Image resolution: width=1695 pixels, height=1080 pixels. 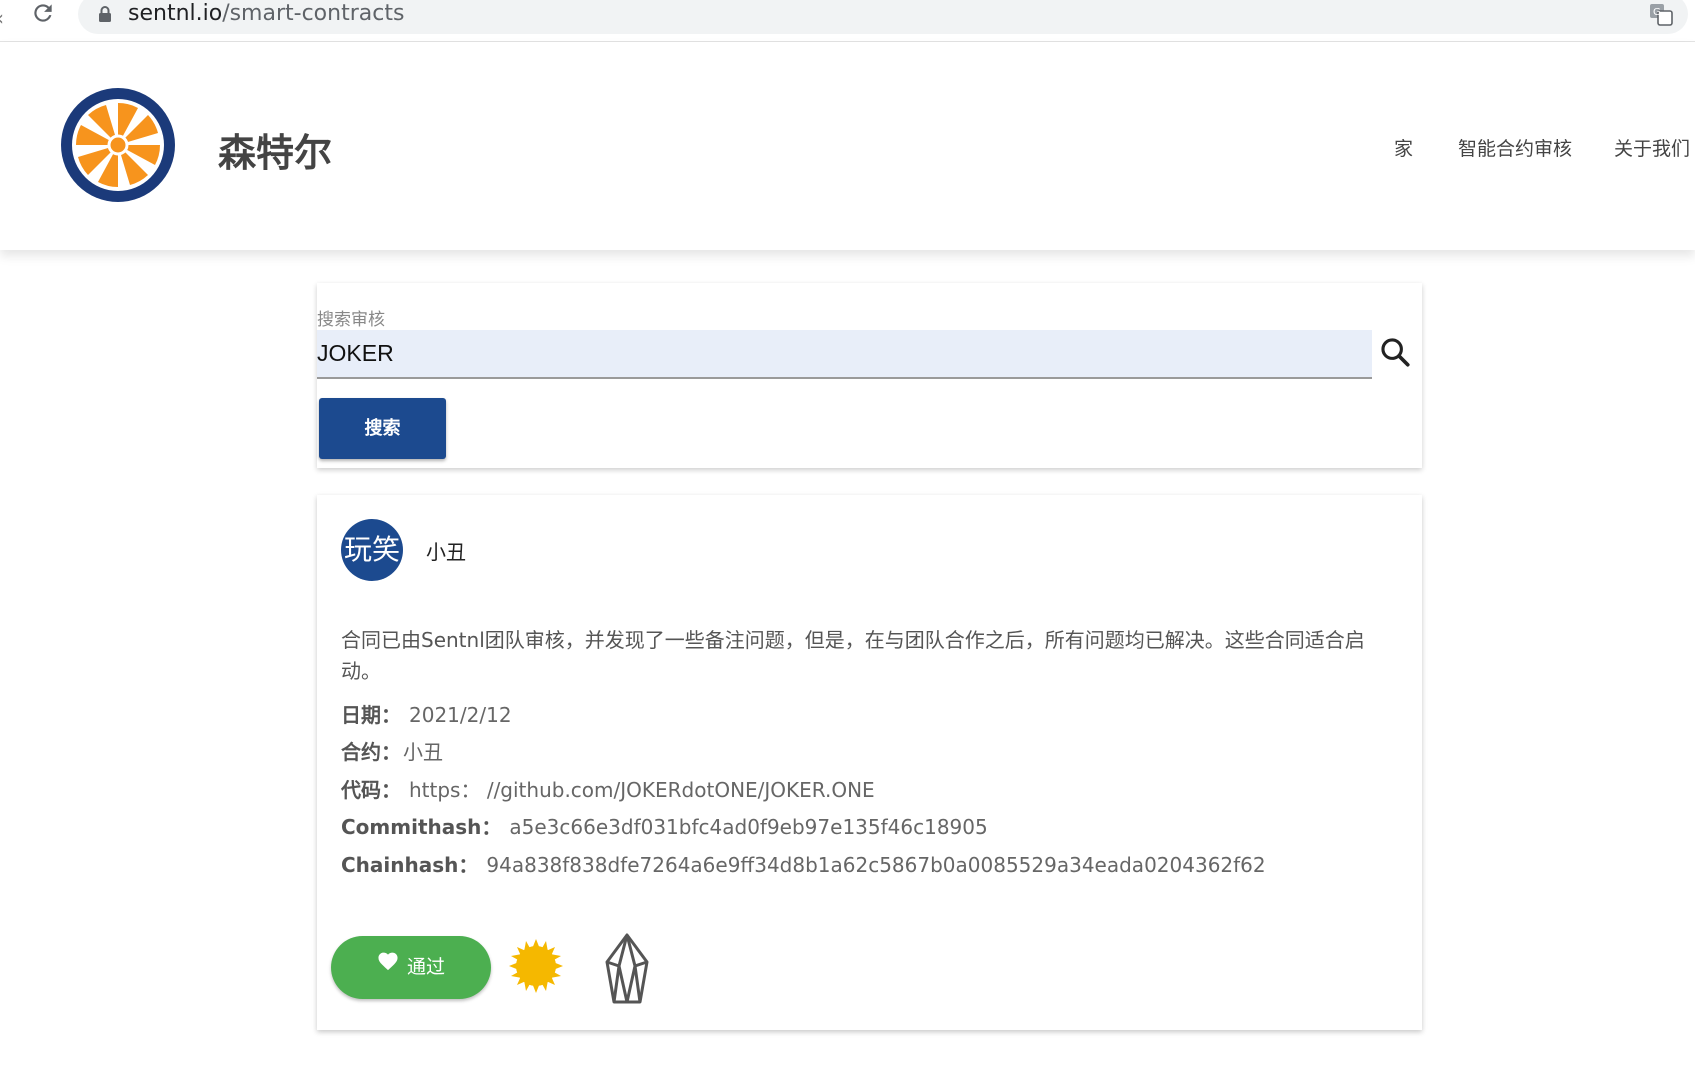 I want to click on back-arrow-icon: ‹, so click(x=2, y=18).